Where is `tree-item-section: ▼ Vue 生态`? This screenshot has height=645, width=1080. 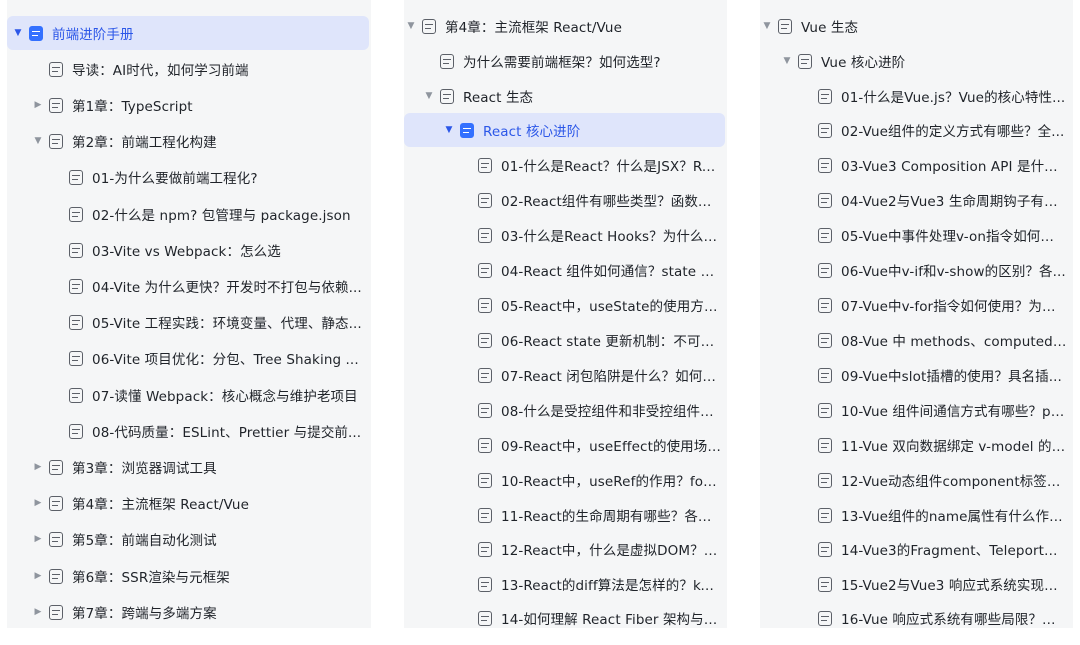
tree-item-section: ▼ Vue 生态 is located at coordinates (916, 26).